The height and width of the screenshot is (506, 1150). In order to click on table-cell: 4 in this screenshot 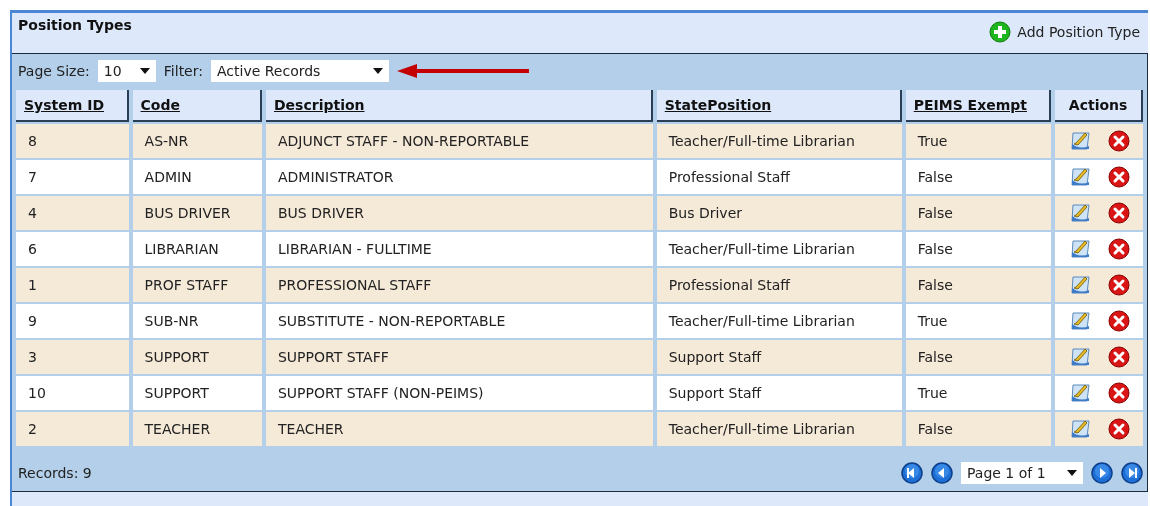, I will do `click(72, 213)`.